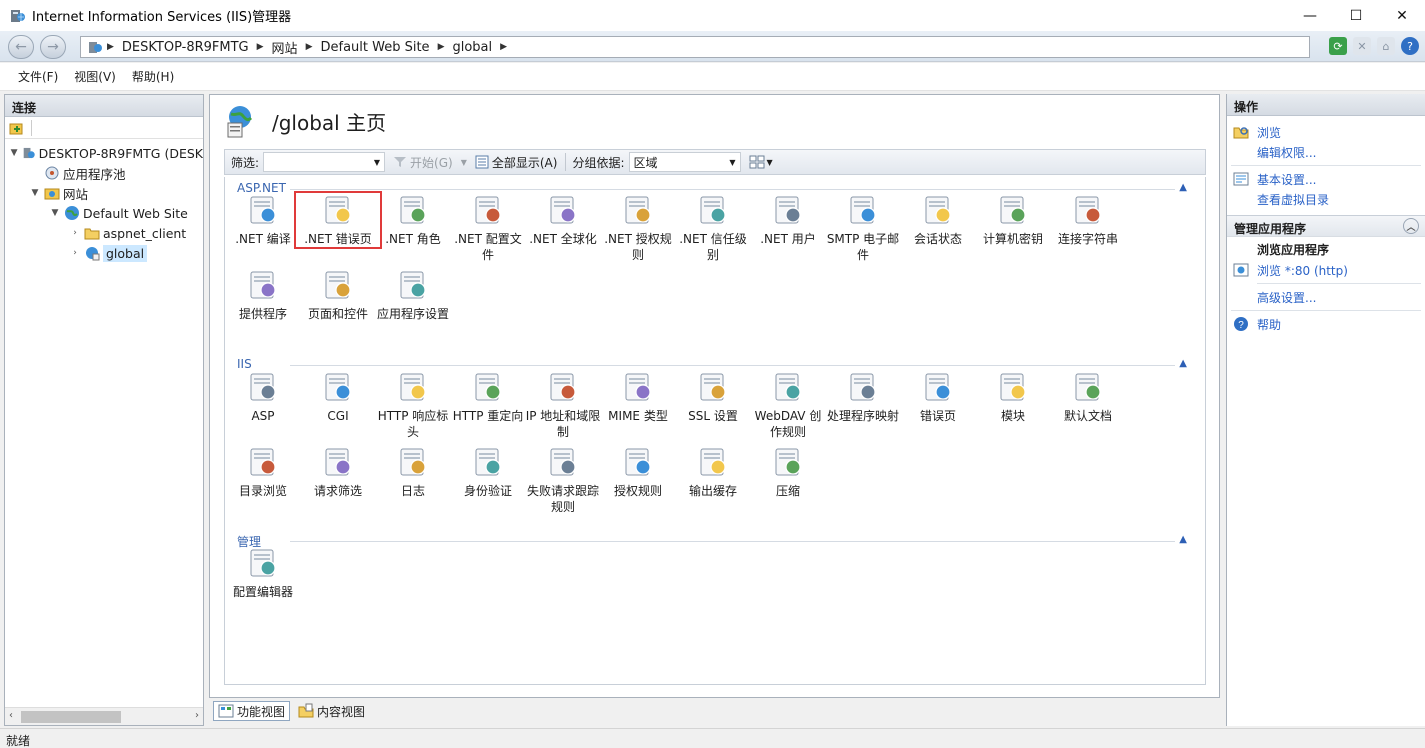 This screenshot has height=748, width=1425. What do you see at coordinates (338, 472) in the screenshot?
I see `feature-item: 请求筛选` at bounding box center [338, 472].